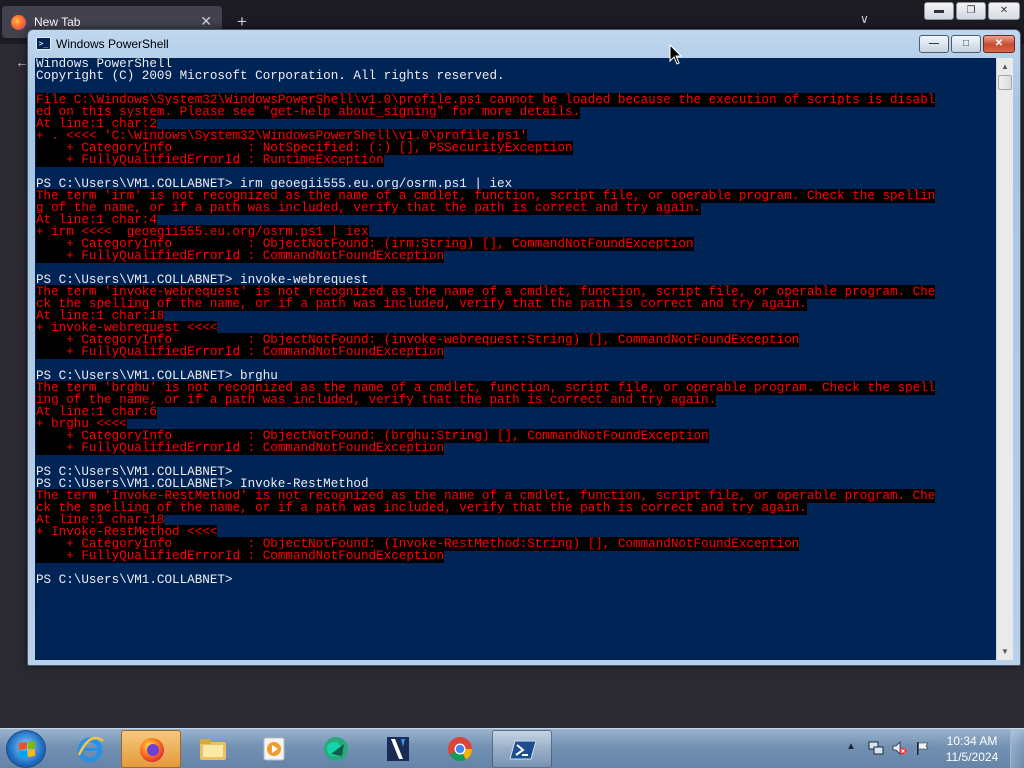  What do you see at coordinates (864, 19) in the screenshot?
I see `tab-list-chevron-icon: ∨` at bounding box center [864, 19].